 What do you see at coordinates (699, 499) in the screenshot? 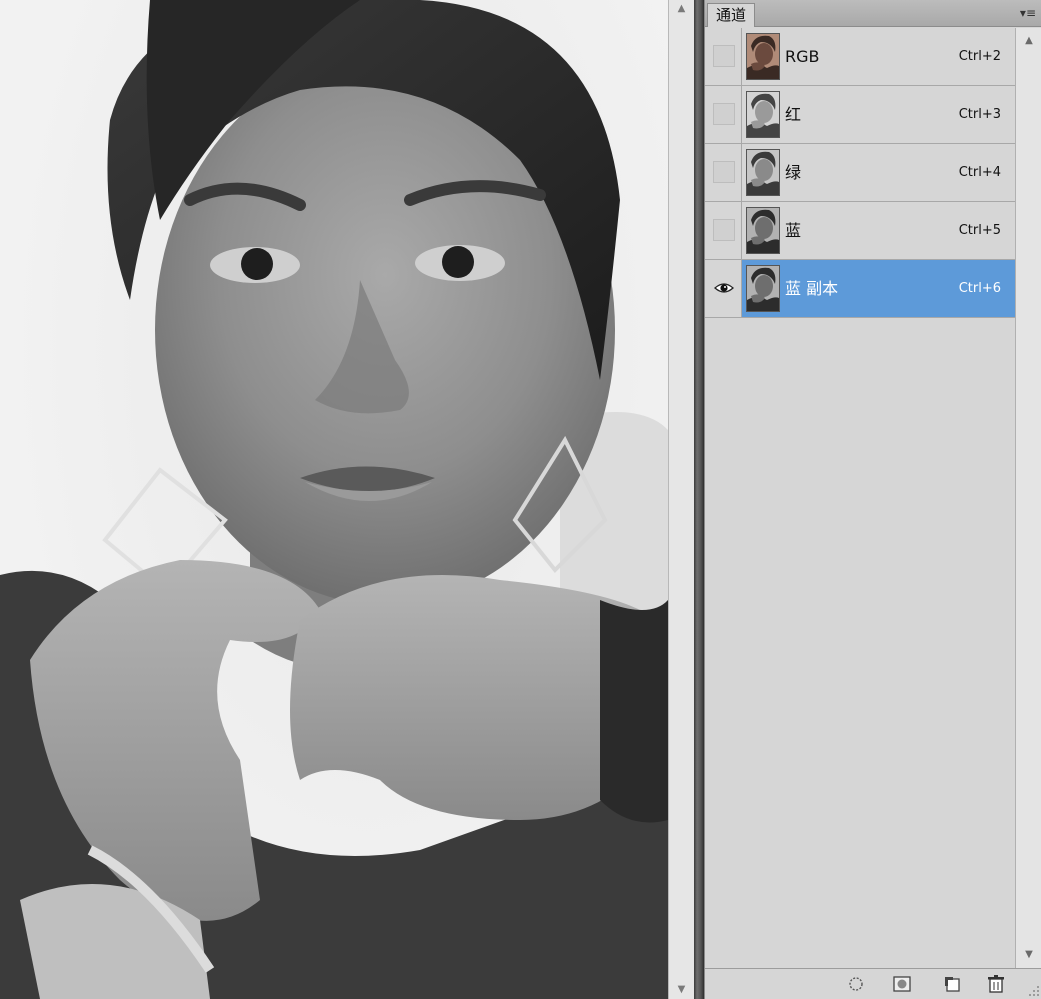
I see `panel-divider` at bounding box center [699, 499].